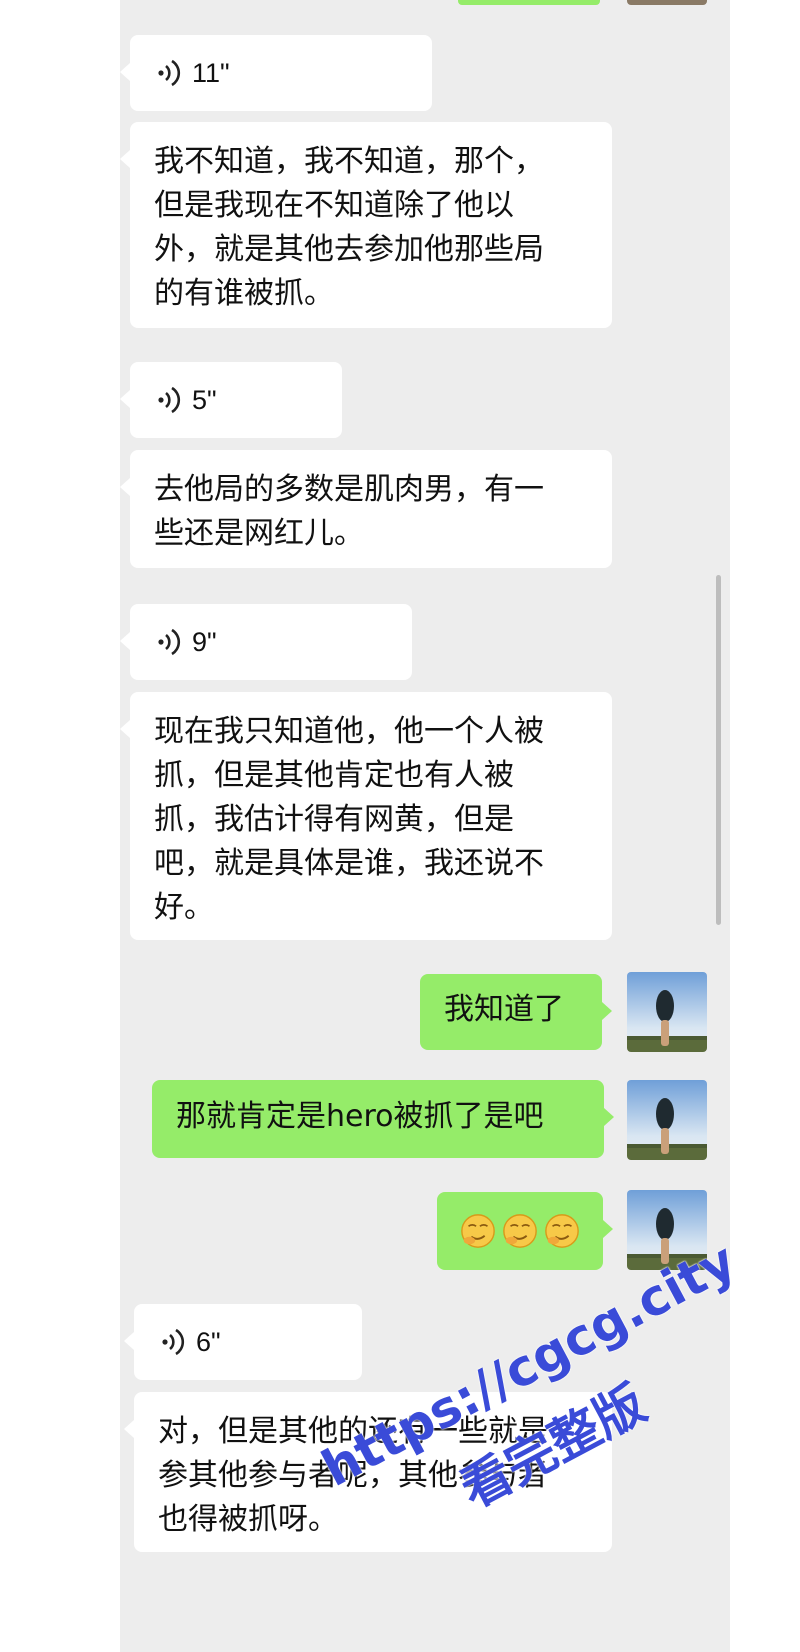 The height and width of the screenshot is (1652, 800). Describe the element at coordinates (204, 400) in the screenshot. I see `voice-duration: 5"` at that location.